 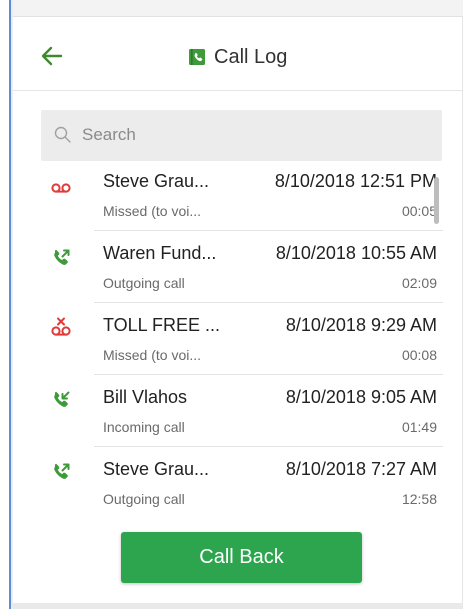 I want to click on window-left-edge, so click(x=5, y=304).